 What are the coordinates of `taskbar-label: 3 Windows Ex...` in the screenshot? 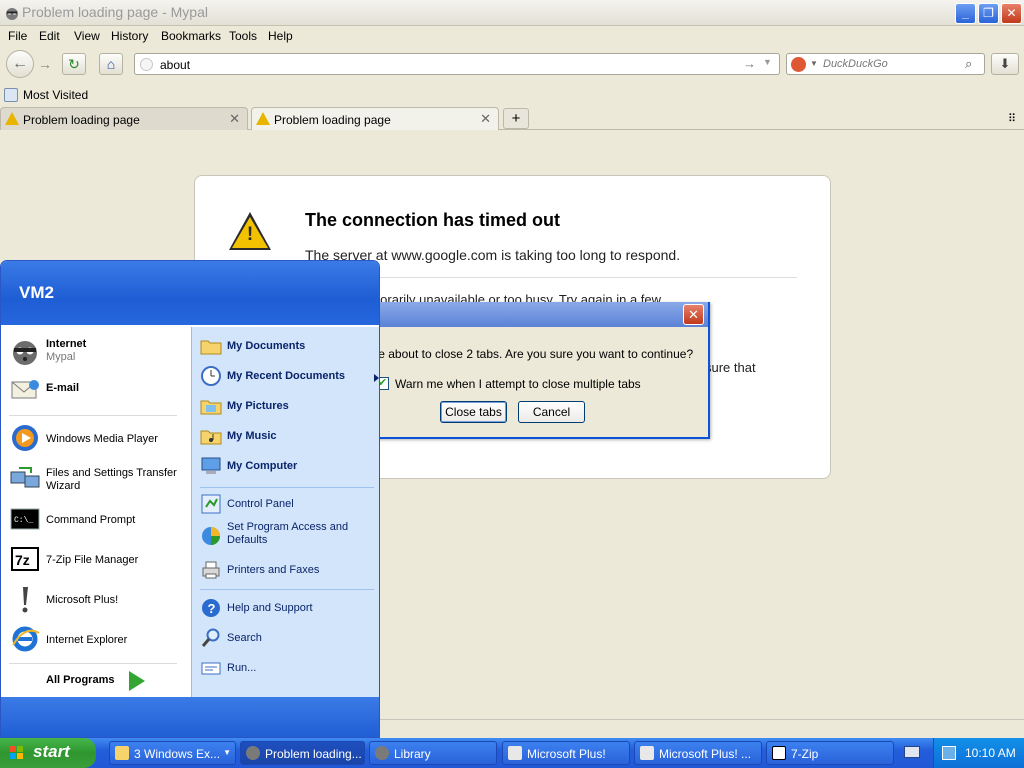 It's located at (177, 754).